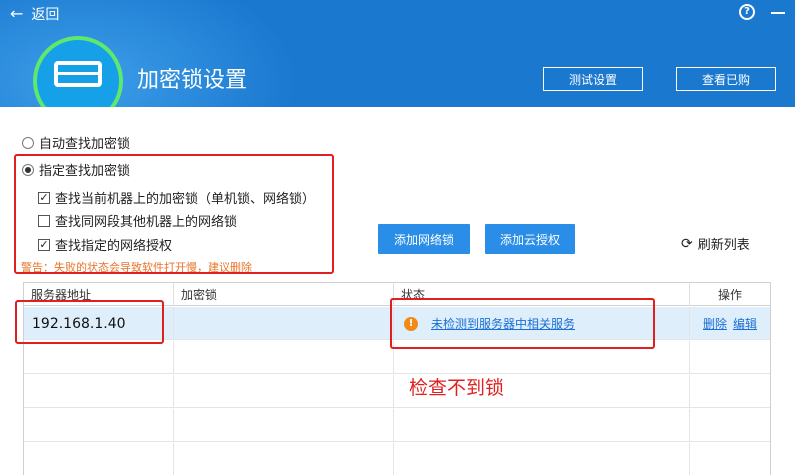  Describe the element at coordinates (593, 79) in the screenshot. I see `test-settings-button: 测试设置` at that location.